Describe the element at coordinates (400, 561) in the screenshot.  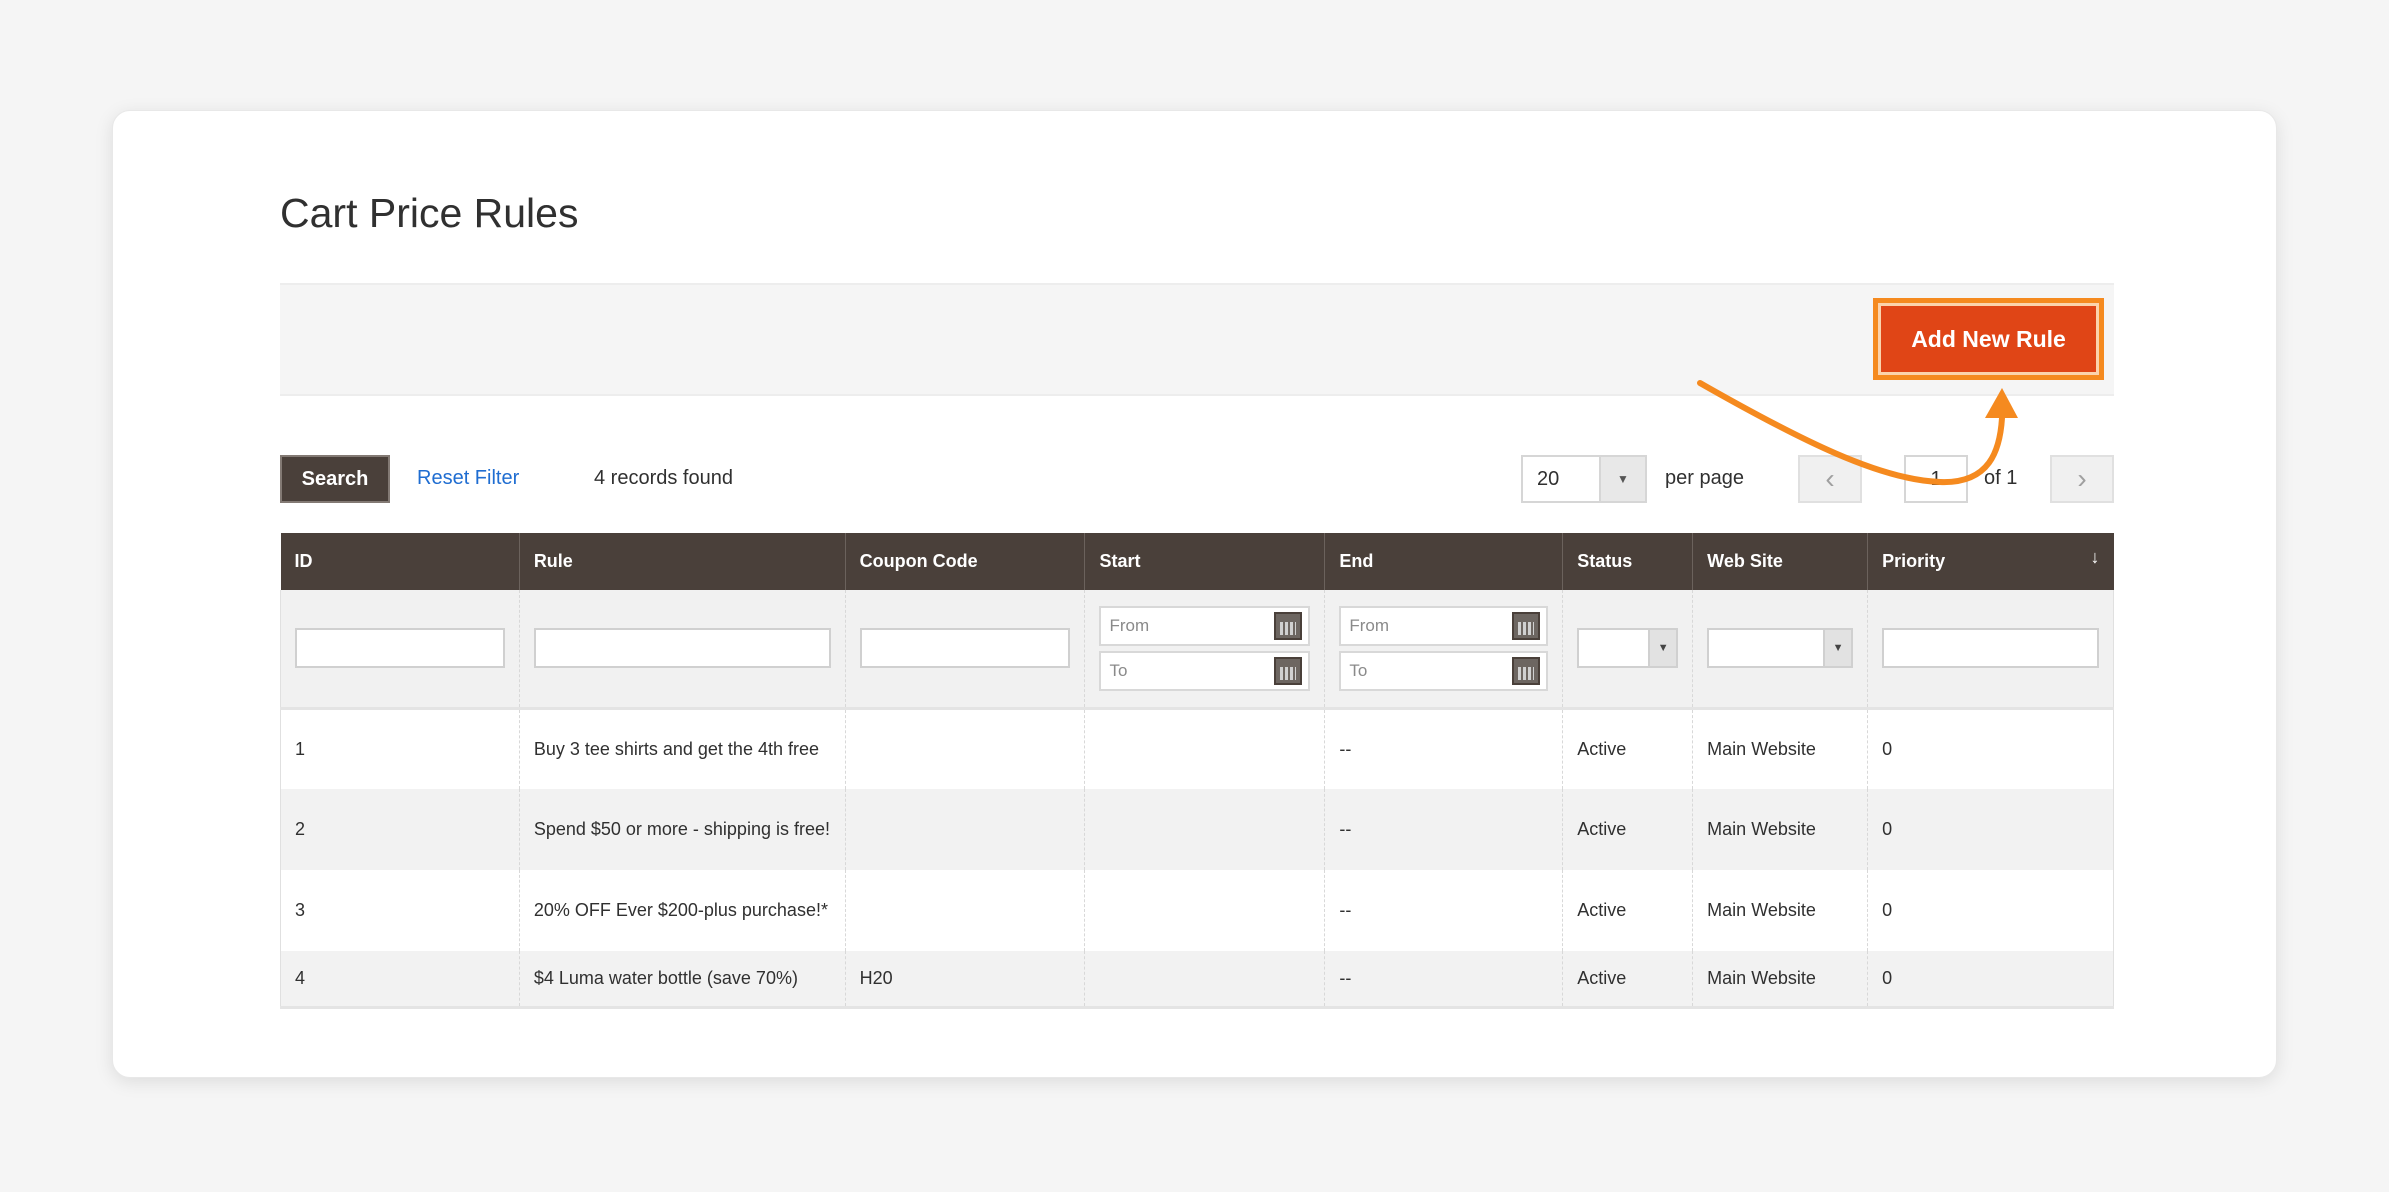
I see `column-header-id: ID` at that location.